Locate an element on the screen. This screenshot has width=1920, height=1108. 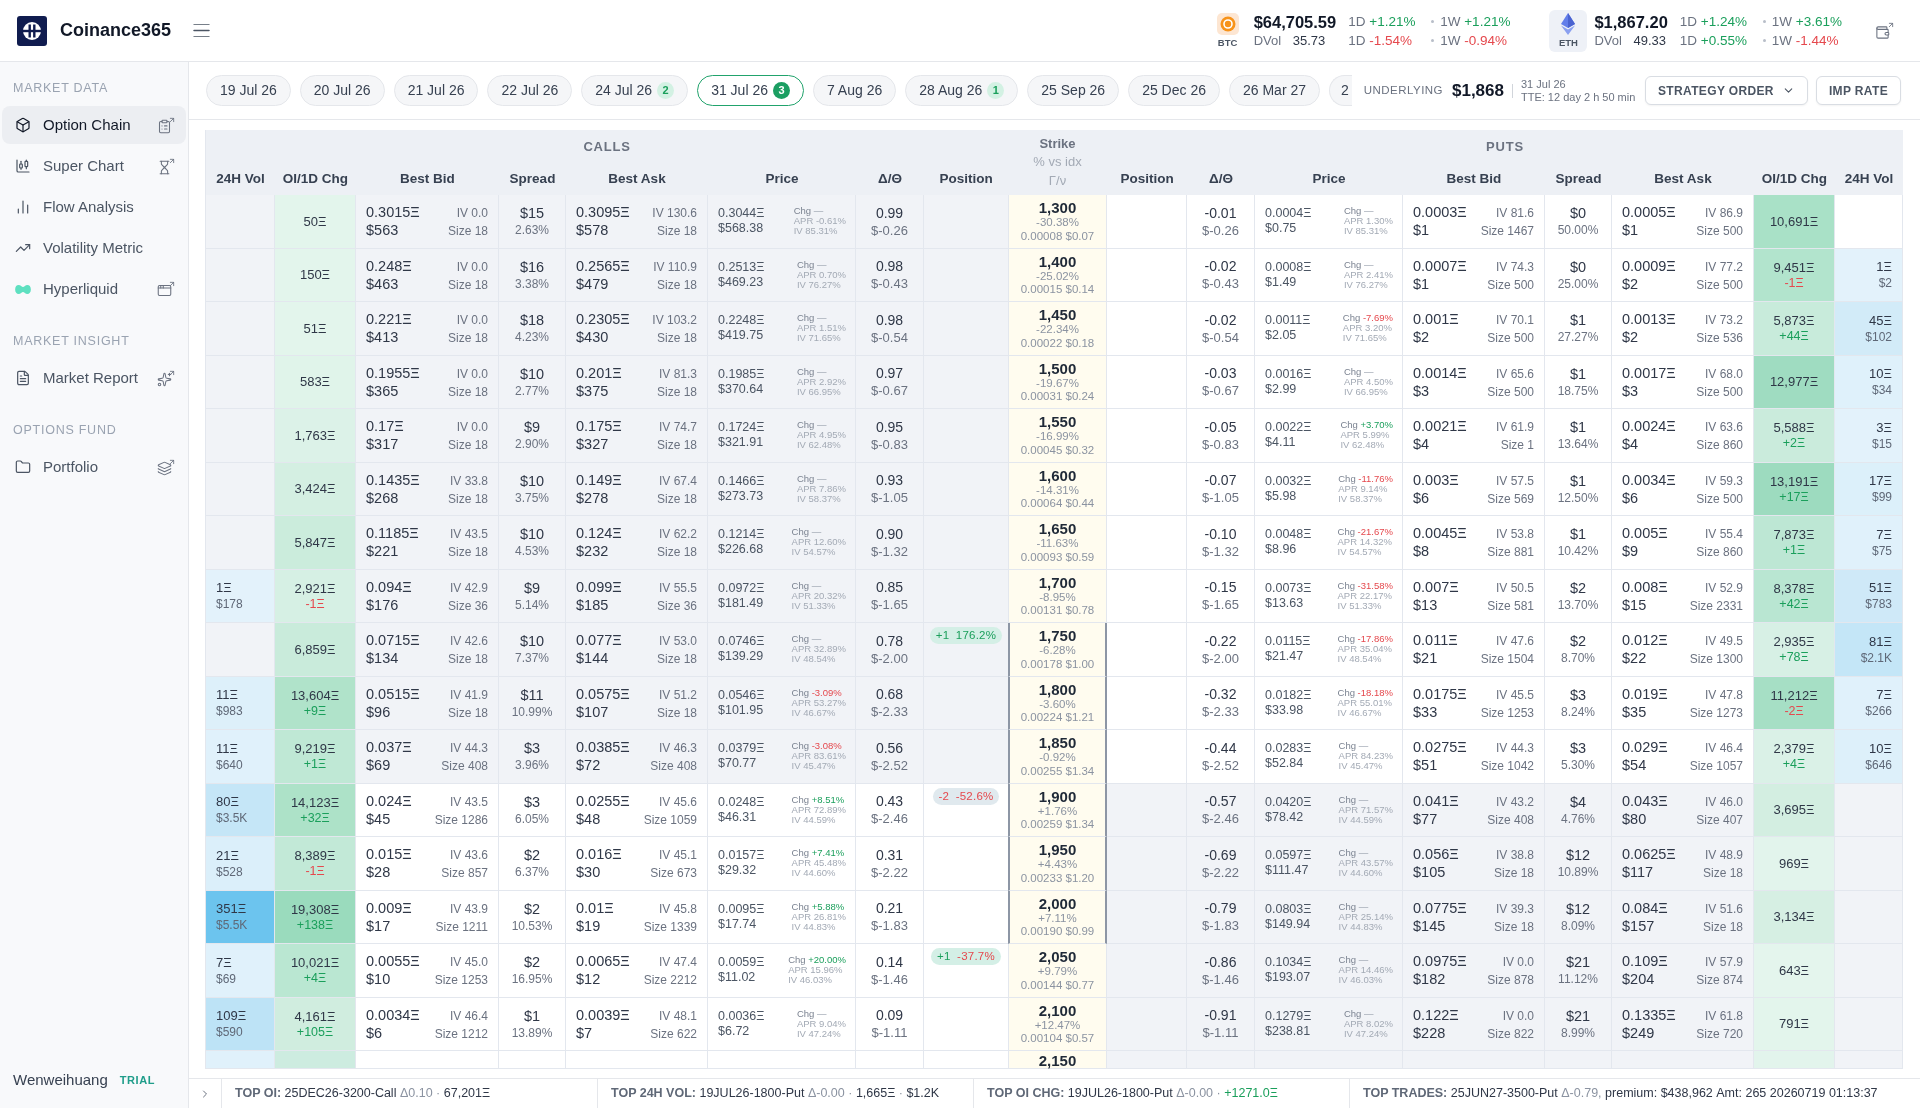
volume-usd: $102 is located at coordinates (1878, 336).